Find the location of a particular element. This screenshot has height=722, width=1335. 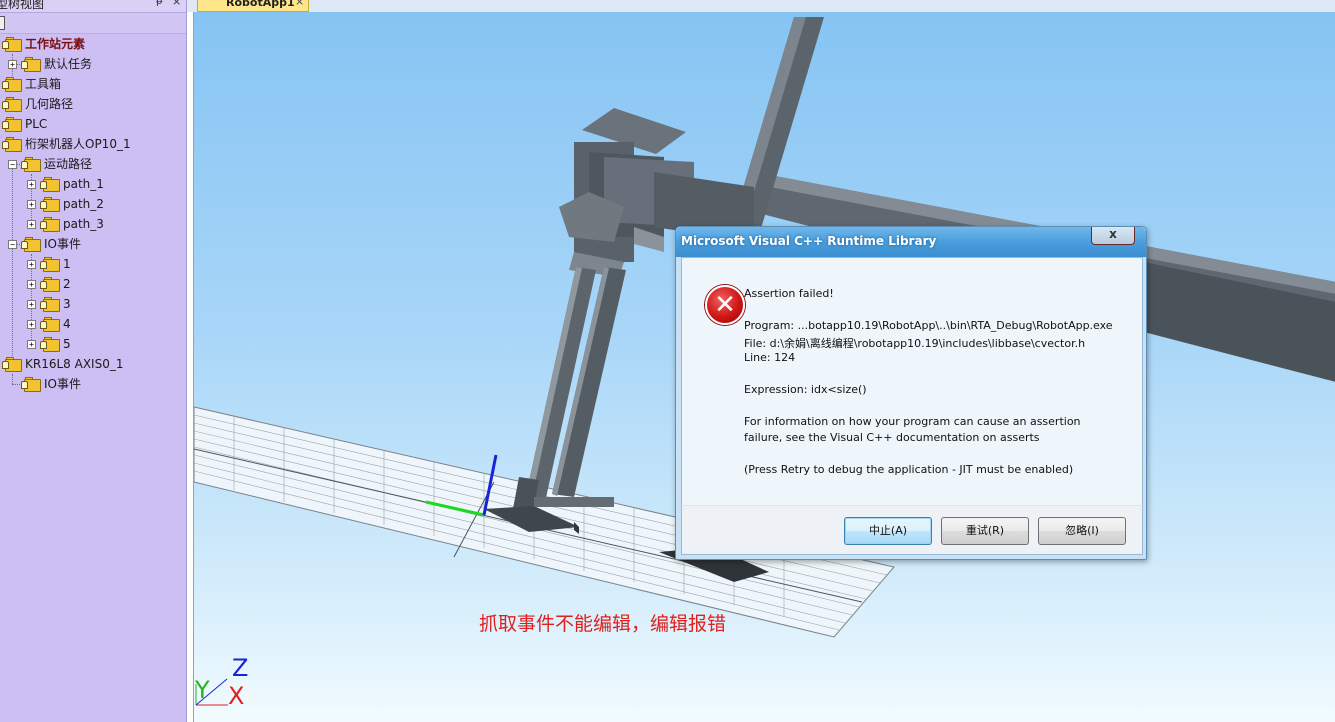

tree-item-default-task: + 默认任务 is located at coordinates (93, 64).